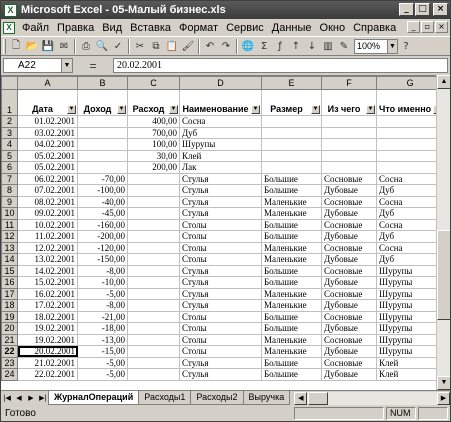 The height and width of the screenshot is (422, 451). Describe the element at coordinates (9, 102) in the screenshot. I see `row-header: 1` at that location.